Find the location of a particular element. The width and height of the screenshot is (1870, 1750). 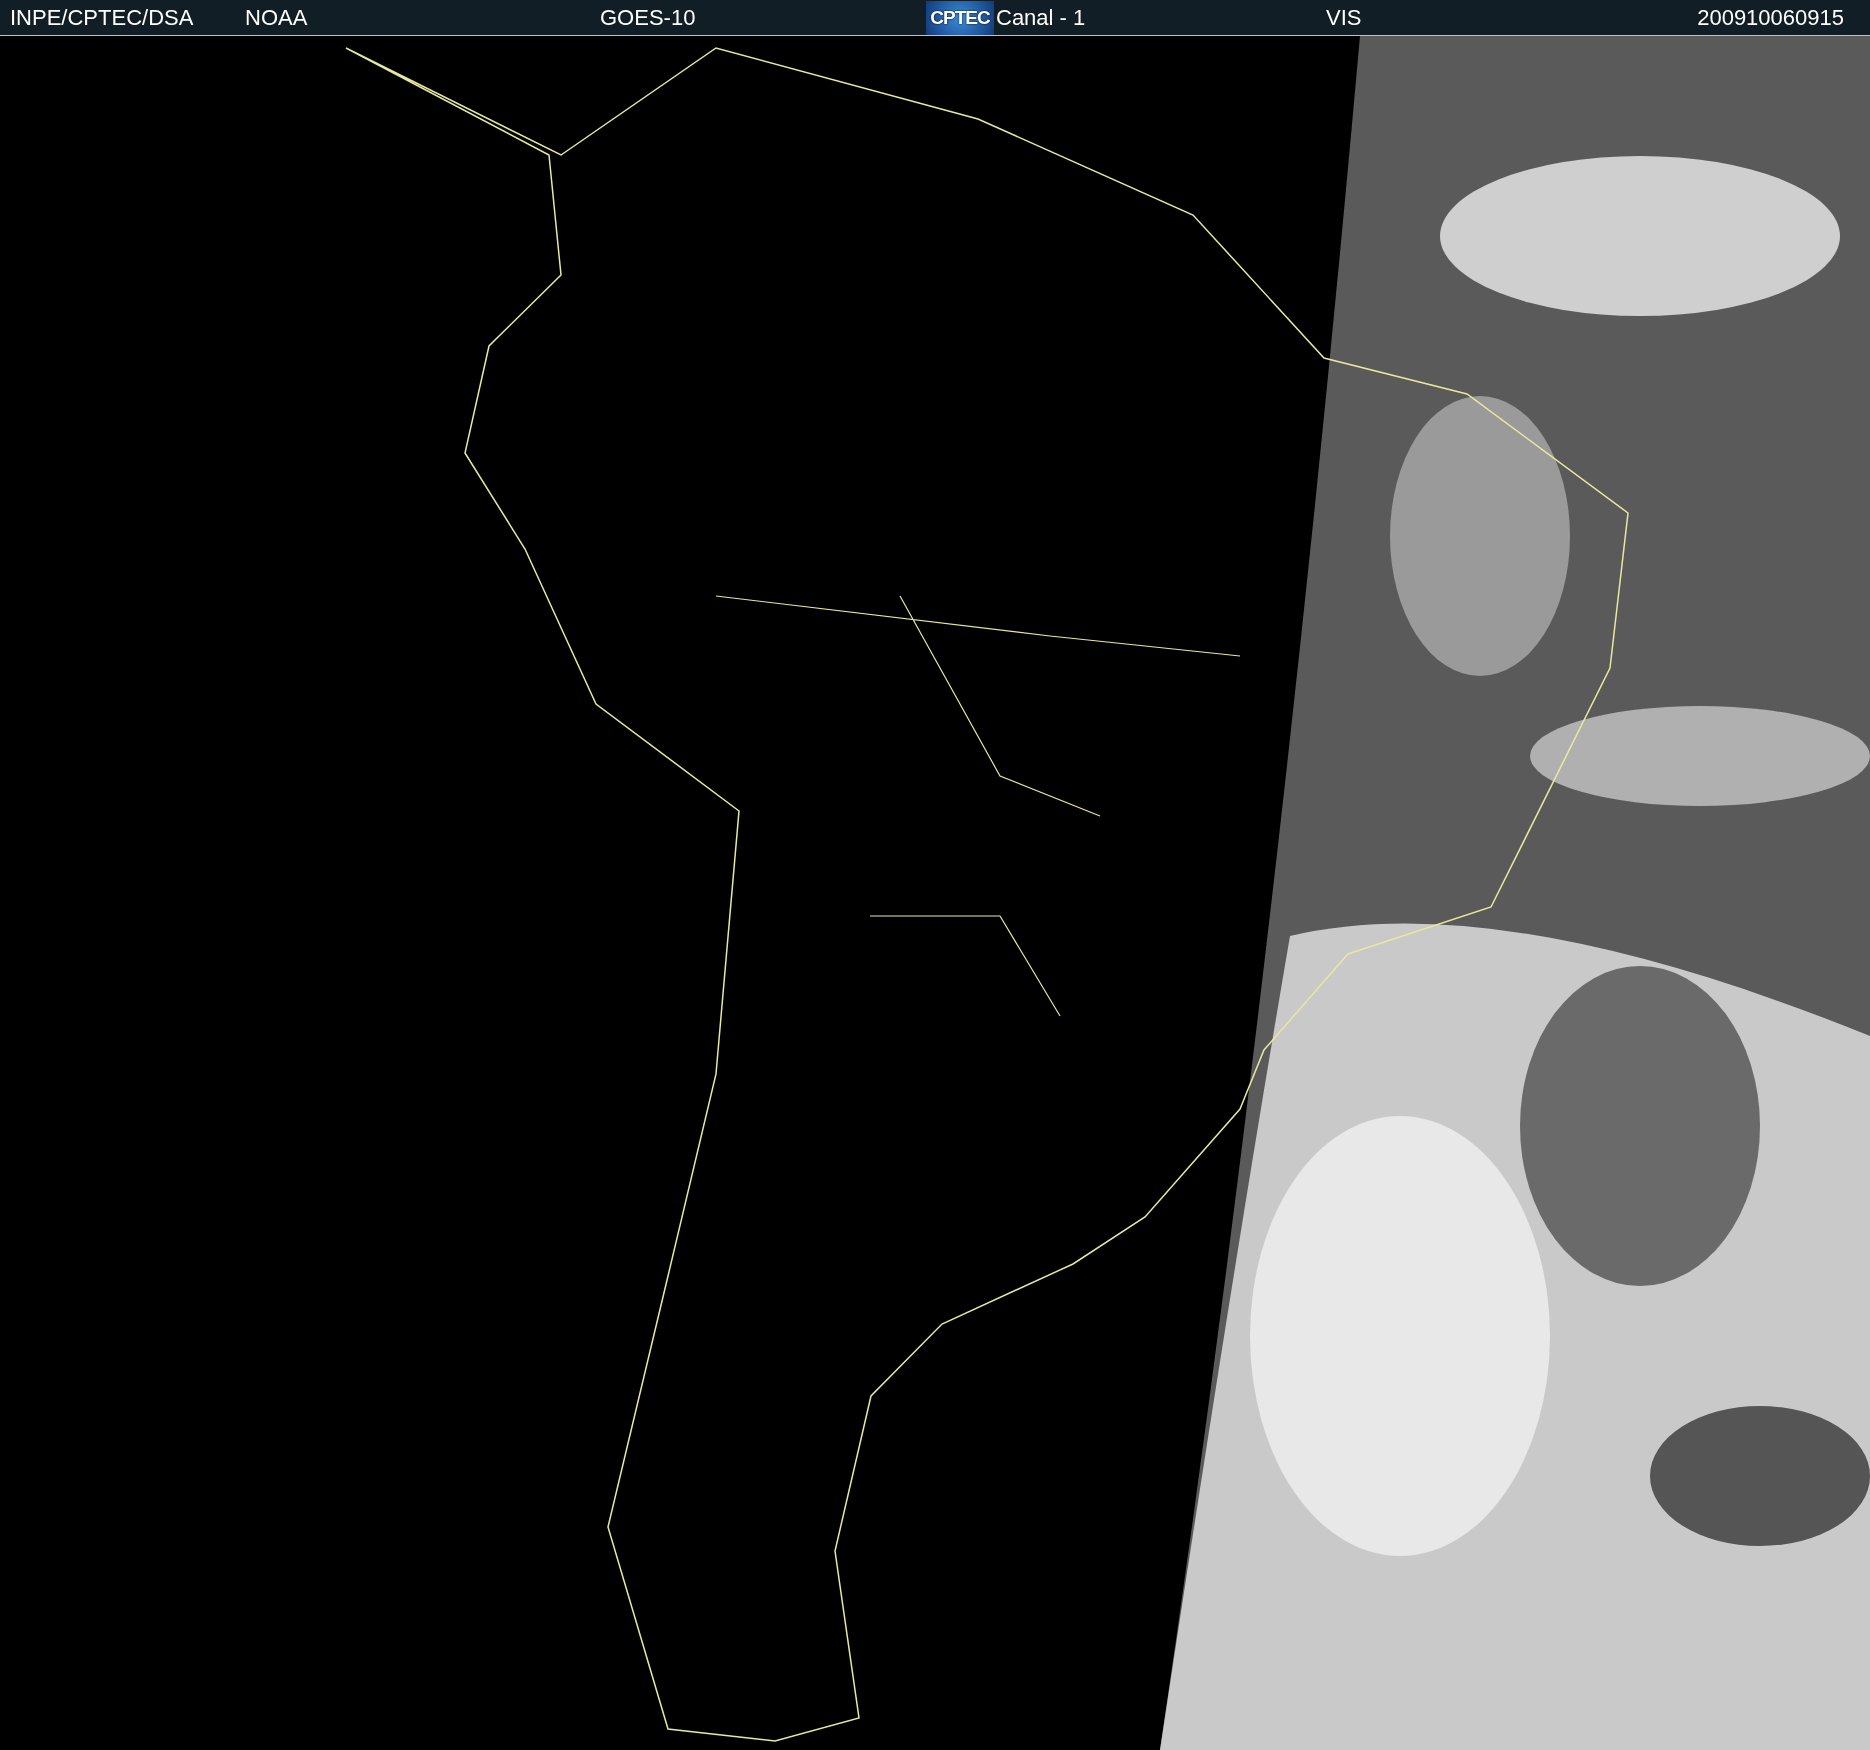

satellite-label: GOES-10 is located at coordinates (648, 17).